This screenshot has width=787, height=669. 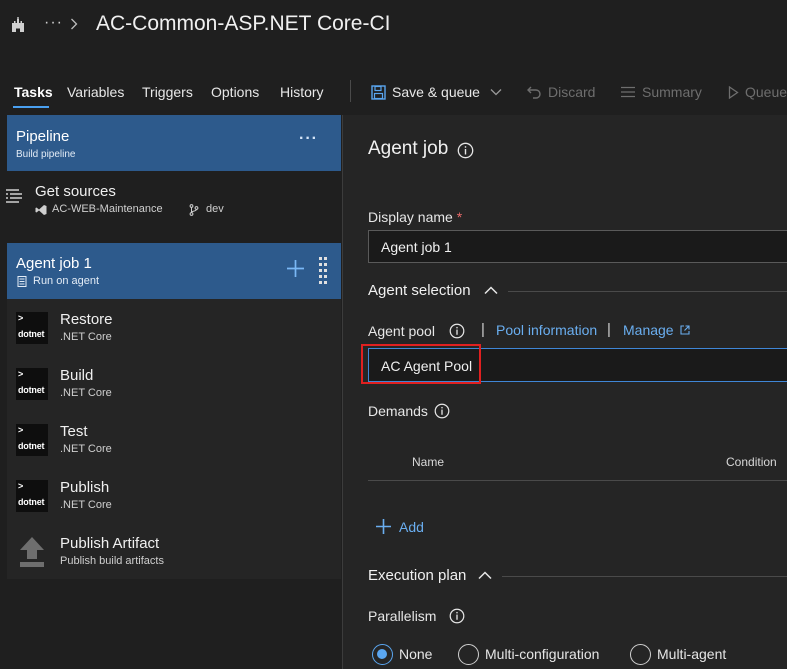 What do you see at coordinates (383, 526) in the screenshot?
I see `plus-icon` at bounding box center [383, 526].